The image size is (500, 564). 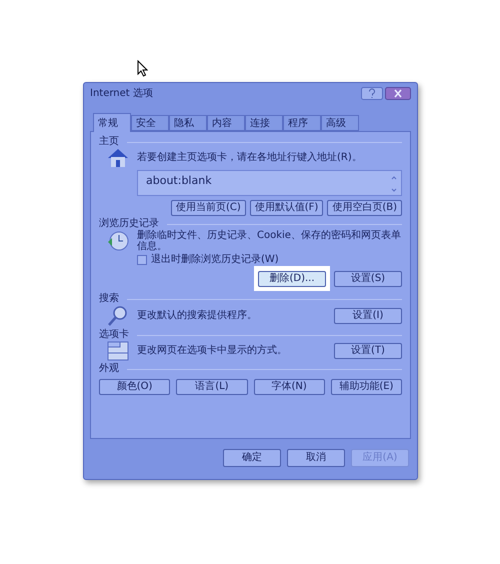 What do you see at coordinates (368, 279) in the screenshot?
I see `history-button: 设置(S)` at bounding box center [368, 279].